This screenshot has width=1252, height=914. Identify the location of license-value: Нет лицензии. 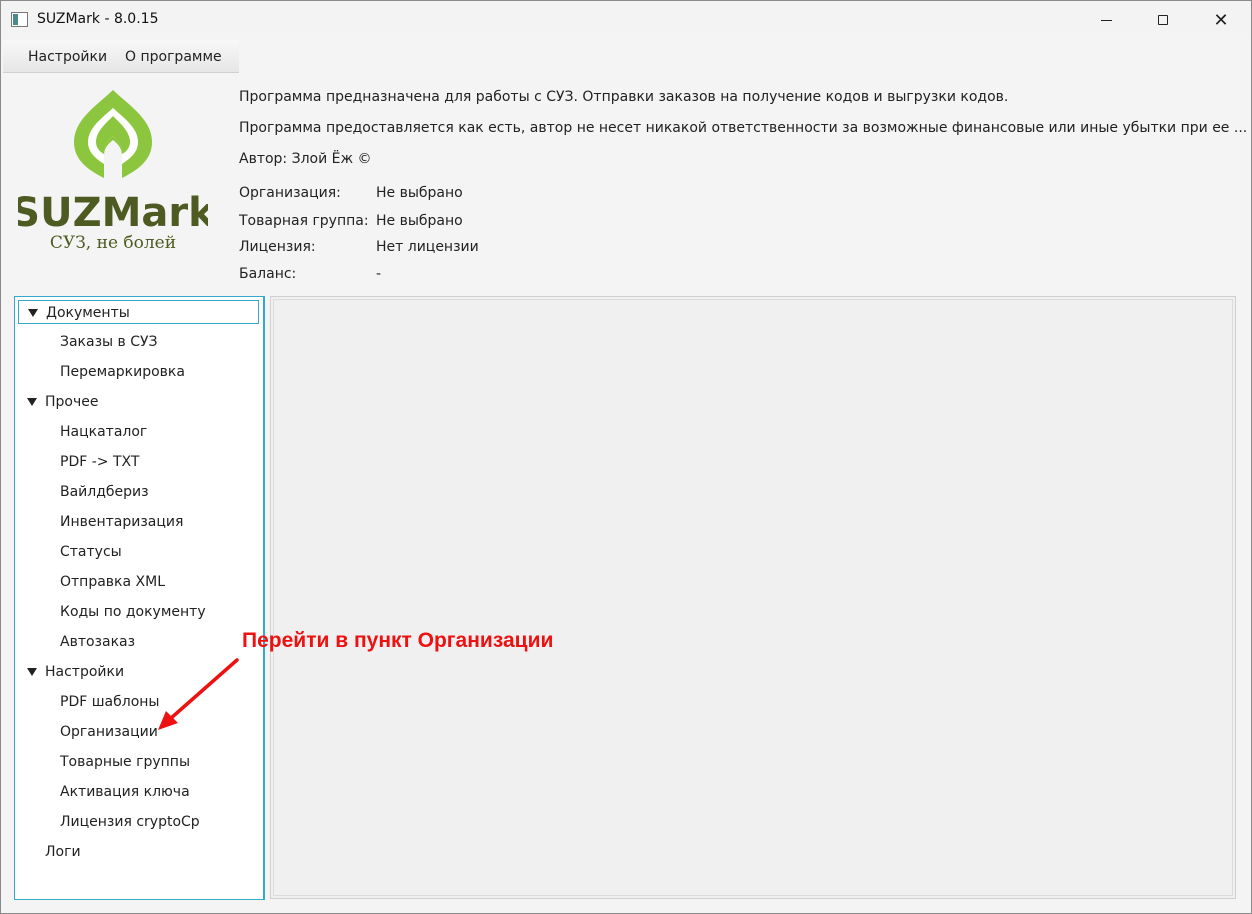
(427, 247).